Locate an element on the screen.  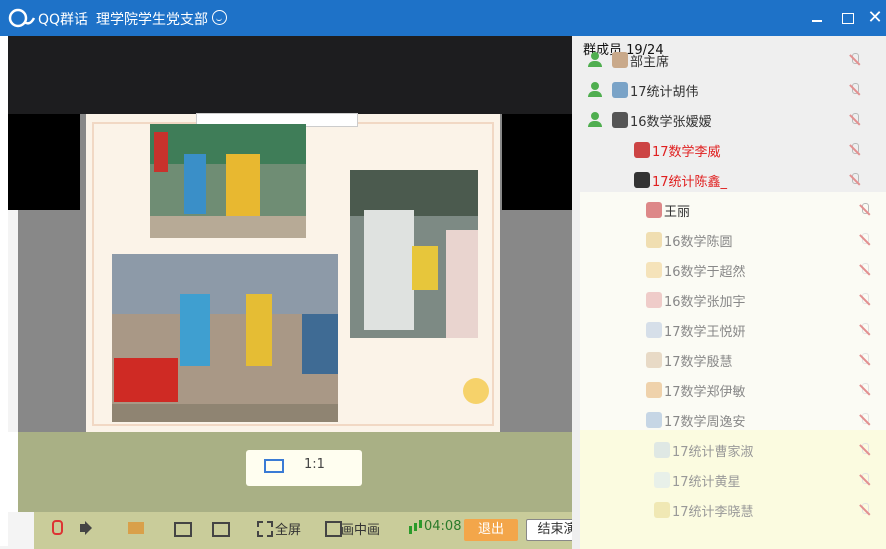
member-row: 17统计胡伟 is located at coordinates (732, 90).